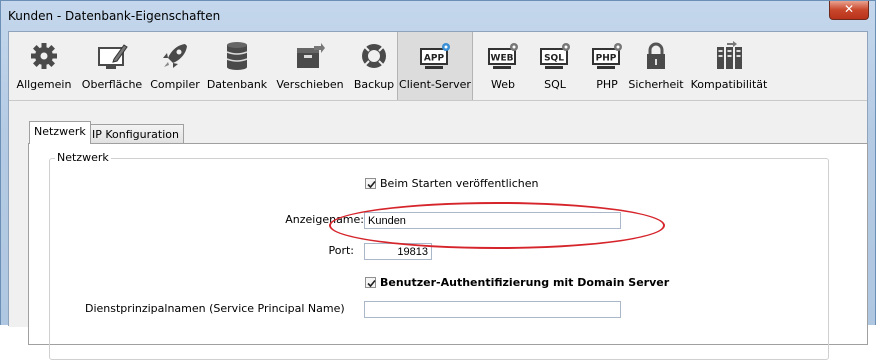 The width and height of the screenshot is (876, 360). I want to click on gear-icon, so click(44, 56).